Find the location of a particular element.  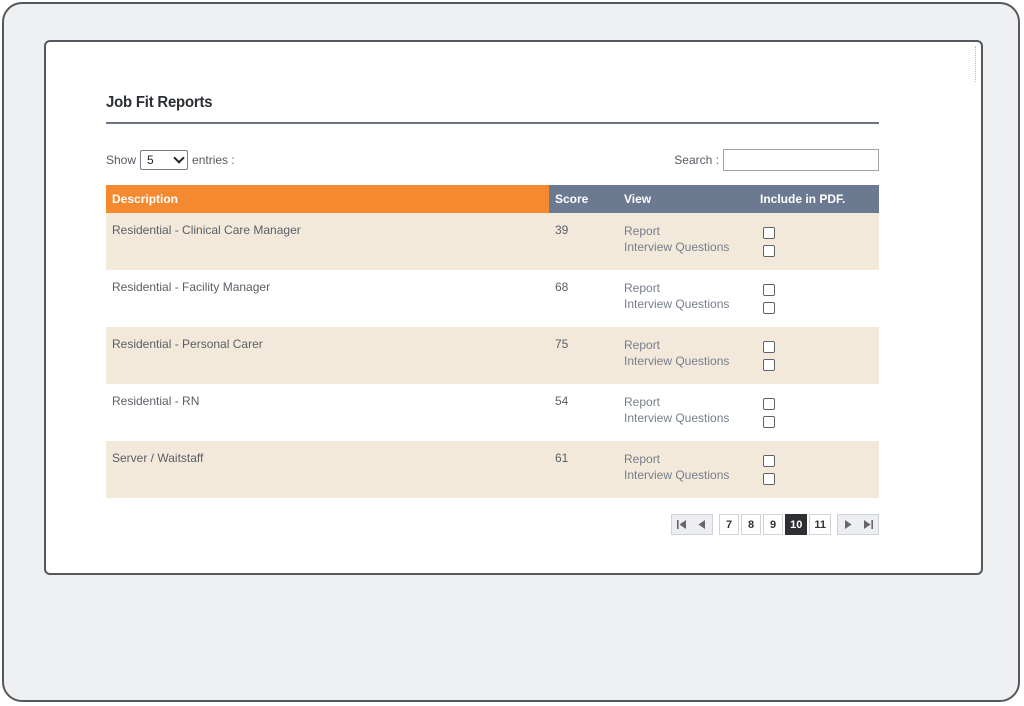

column-header-description: Description is located at coordinates (327, 199).